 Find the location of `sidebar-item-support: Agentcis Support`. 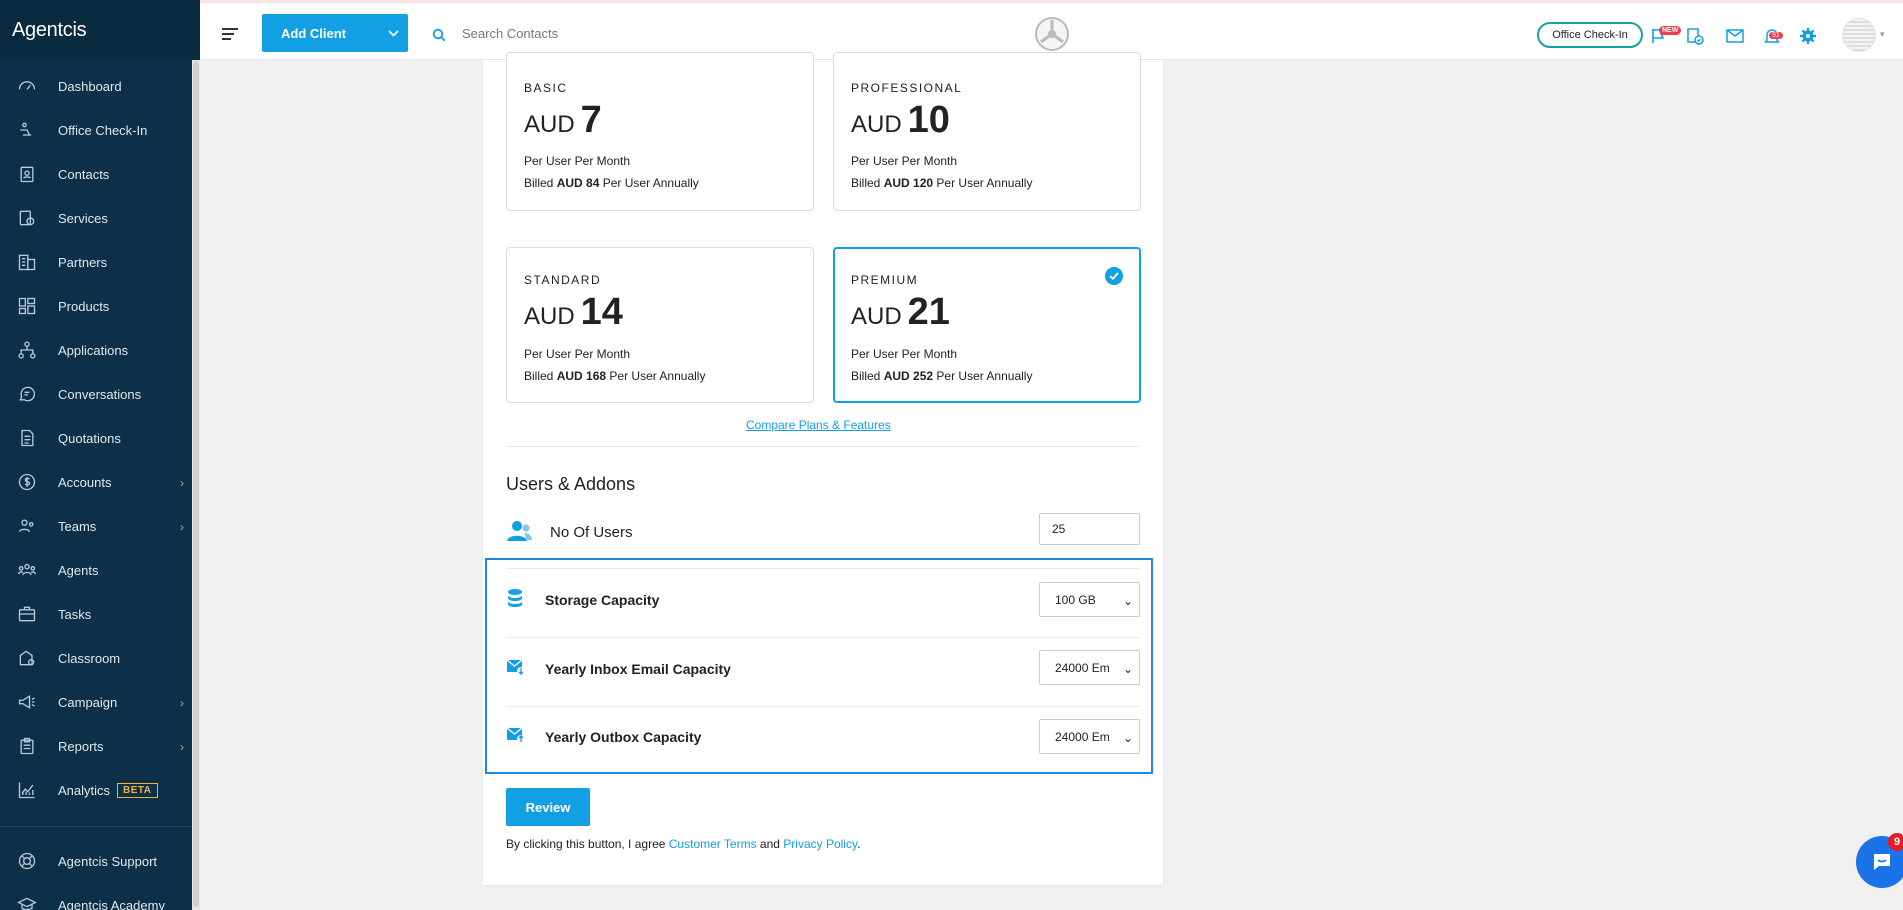

sidebar-item-support: Agentcis Support is located at coordinates (100, 861).